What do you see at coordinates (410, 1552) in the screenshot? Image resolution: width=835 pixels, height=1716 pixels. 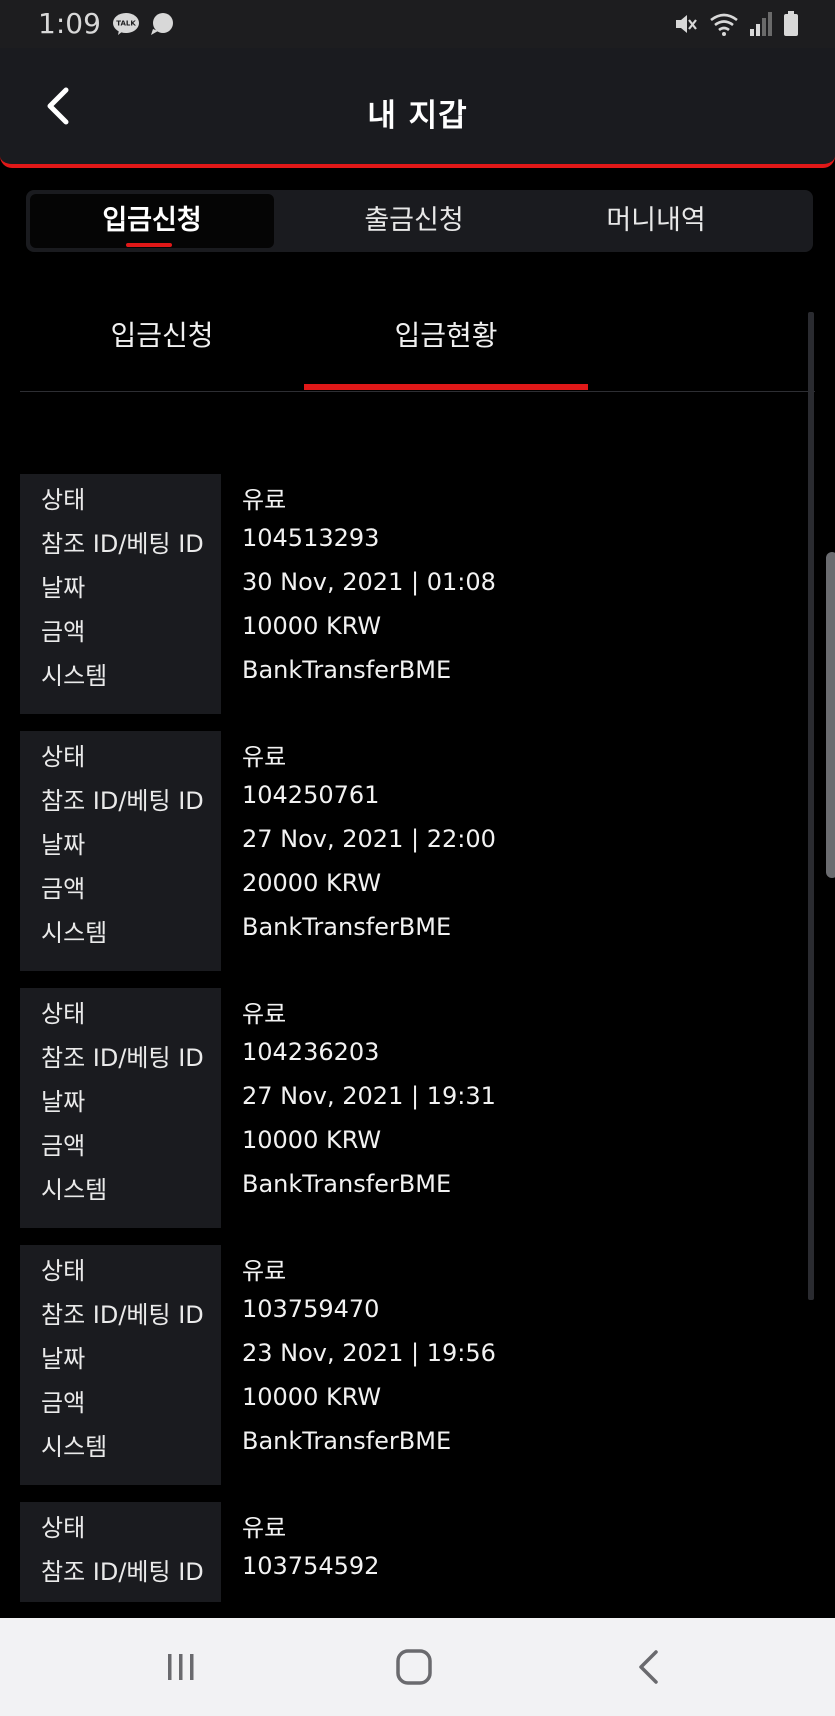 I see `deposit-record: 상태 유료 참조 ID/베팅 ID 103754592` at bounding box center [410, 1552].